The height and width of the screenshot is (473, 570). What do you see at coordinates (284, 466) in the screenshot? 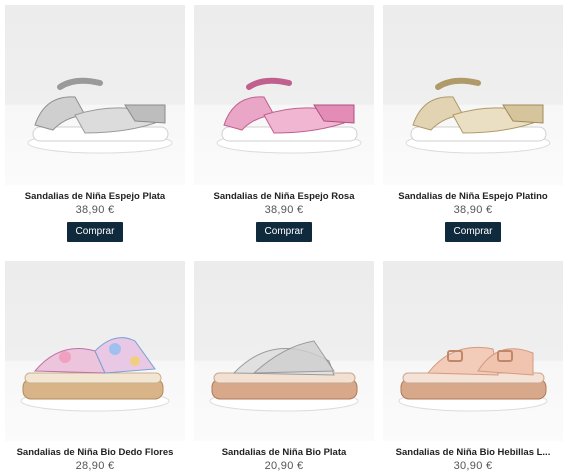
I see `product-price: 20,90 €` at bounding box center [284, 466].